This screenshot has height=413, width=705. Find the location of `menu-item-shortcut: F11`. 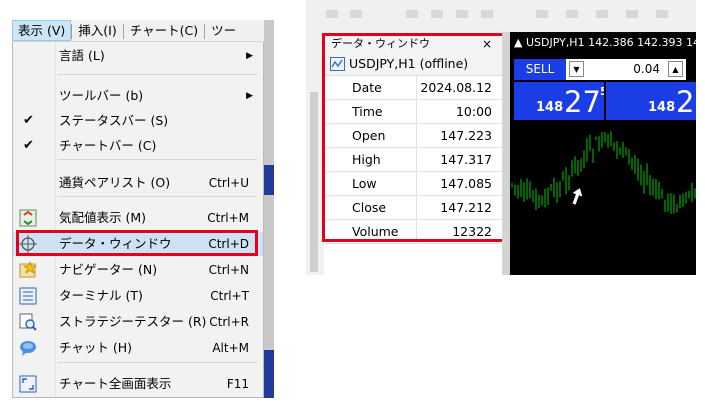

menu-item-shortcut: F11 is located at coordinates (237, 384).